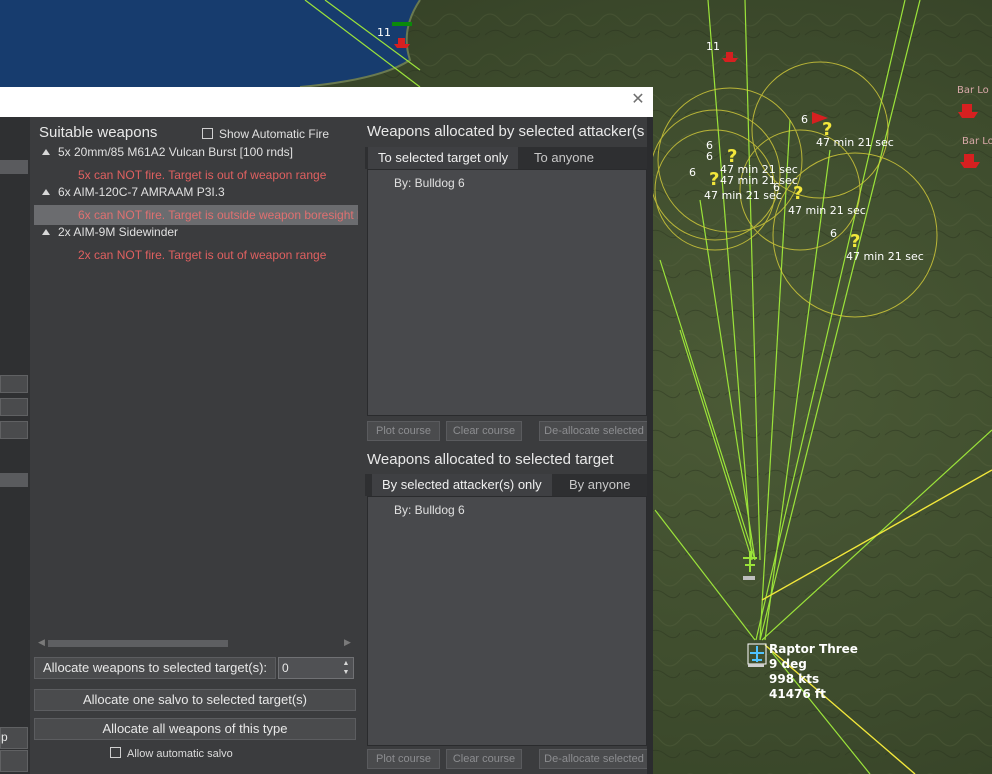 This screenshot has height=774, width=992. Describe the element at coordinates (788, 664) in the screenshot. I see `own-unit-heading: 9 deg` at that location.